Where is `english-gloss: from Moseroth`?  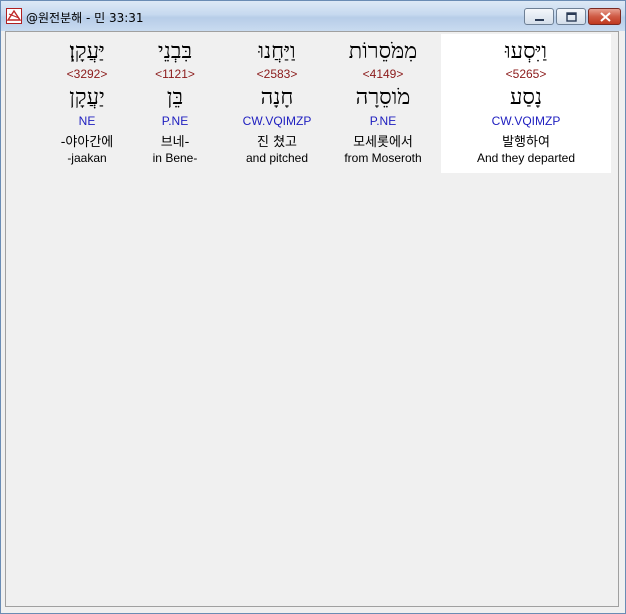
english-gloss: from Moseroth is located at coordinates (383, 158).